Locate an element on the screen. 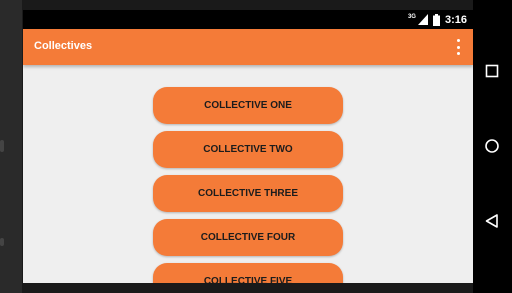 The image size is (512, 293). overflow-menu-icon is located at coordinates (458, 47).